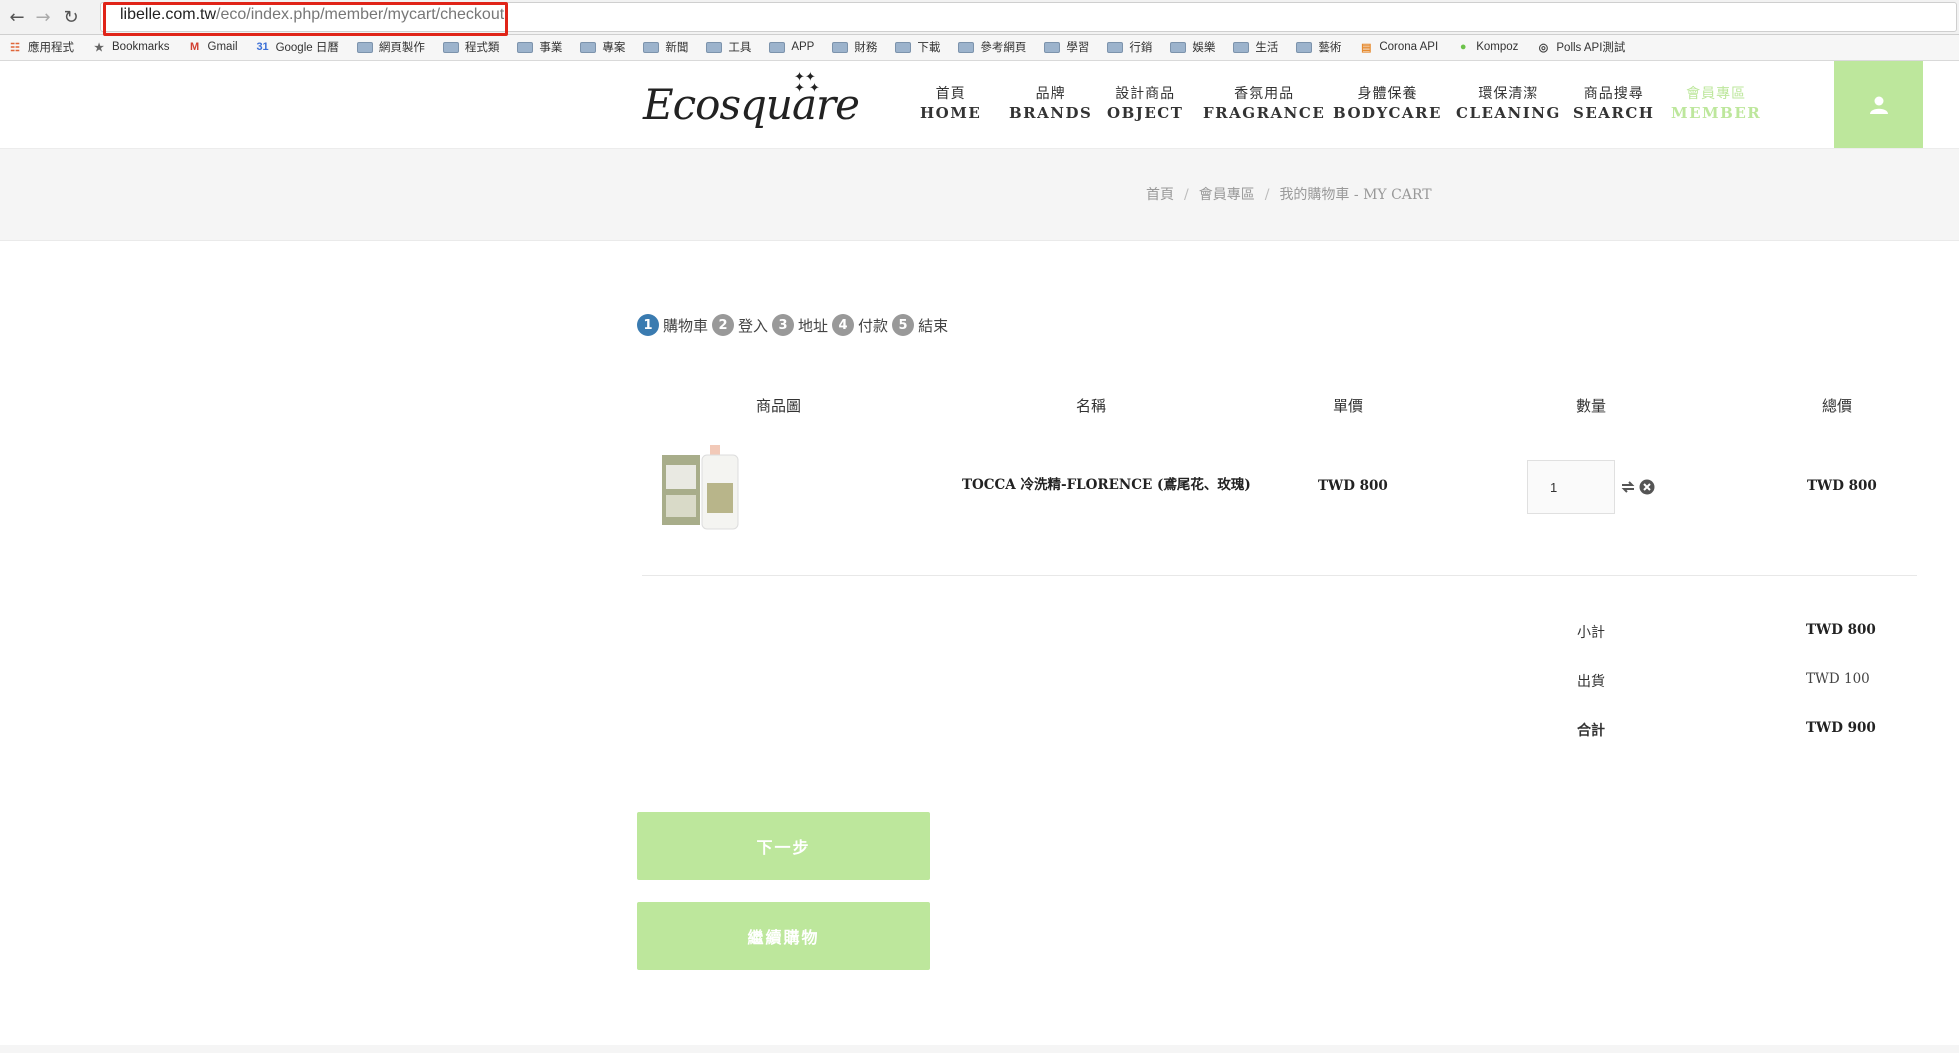  What do you see at coordinates (779, 406) in the screenshot?
I see `header-image: 商品圖` at bounding box center [779, 406].